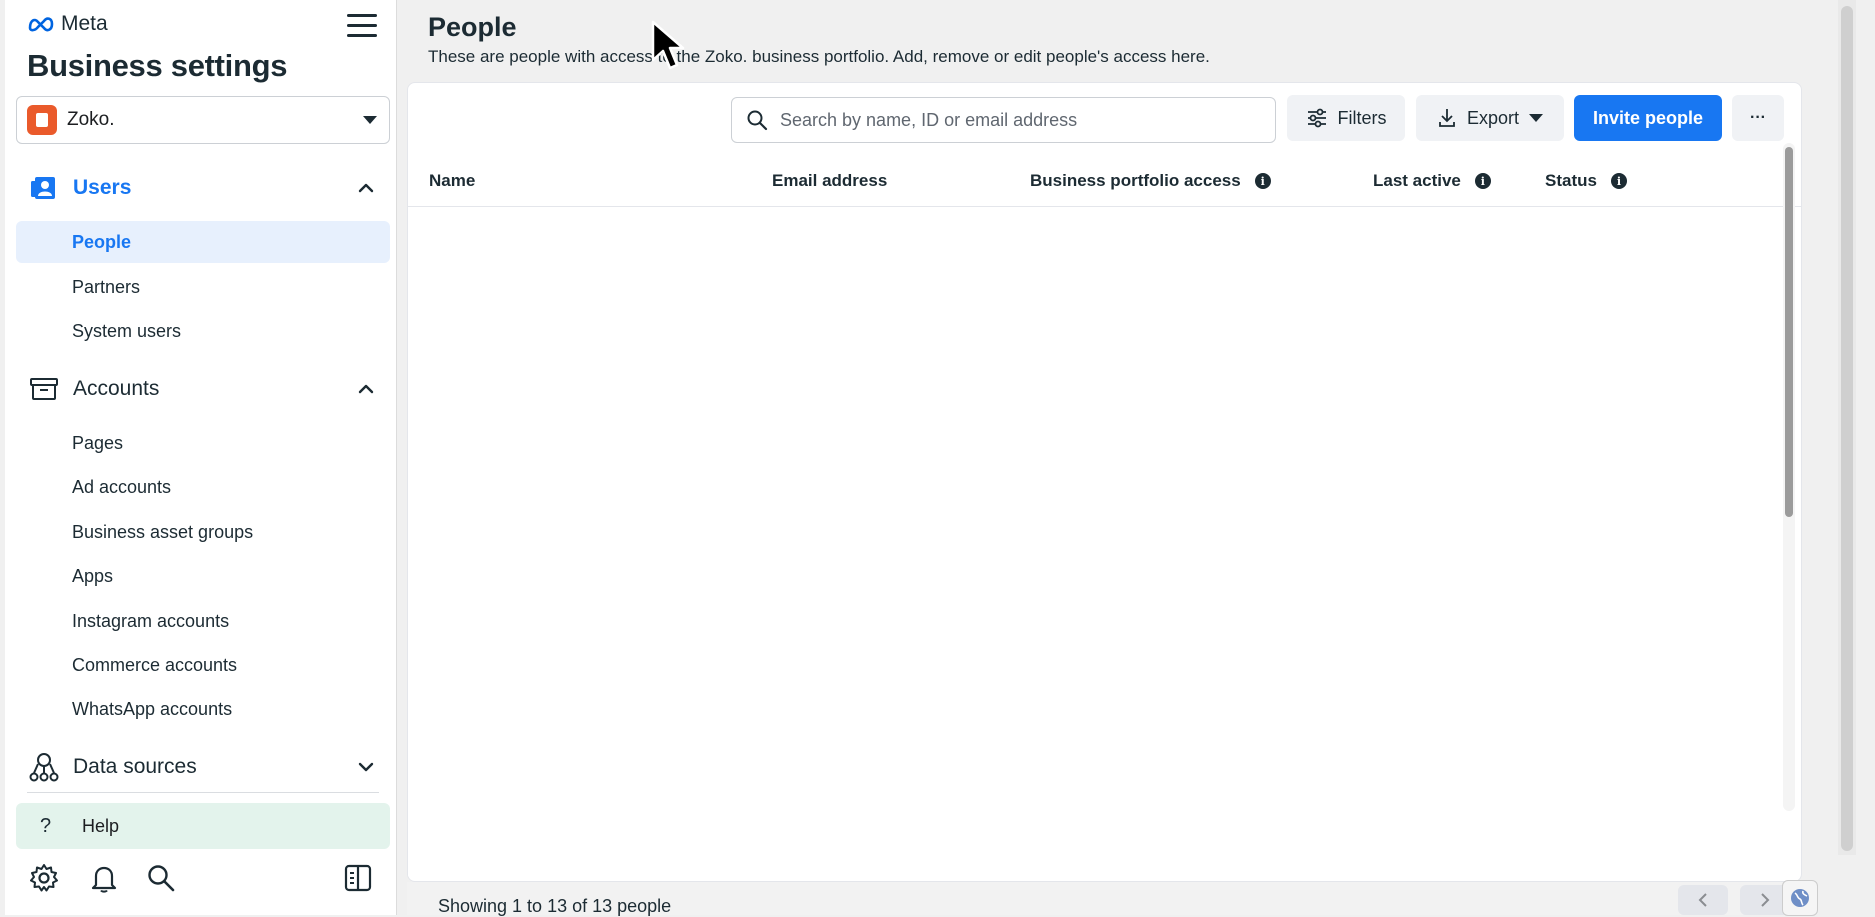  Describe the element at coordinates (41, 24) in the screenshot. I see `meta-infinity-icon` at that location.